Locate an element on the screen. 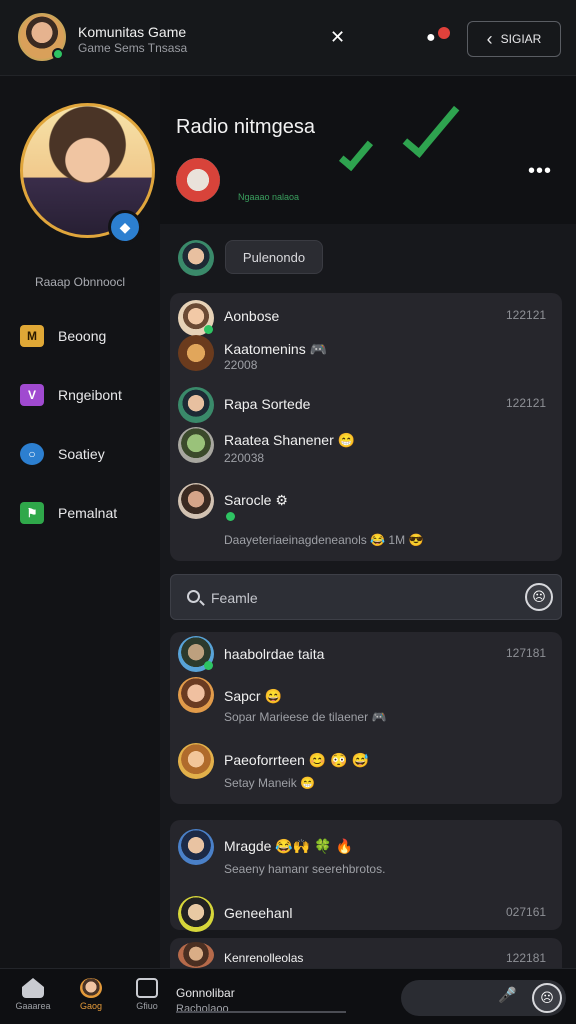 This screenshot has width=576, height=1024. compose-divider is located at coordinates (261, 1012).